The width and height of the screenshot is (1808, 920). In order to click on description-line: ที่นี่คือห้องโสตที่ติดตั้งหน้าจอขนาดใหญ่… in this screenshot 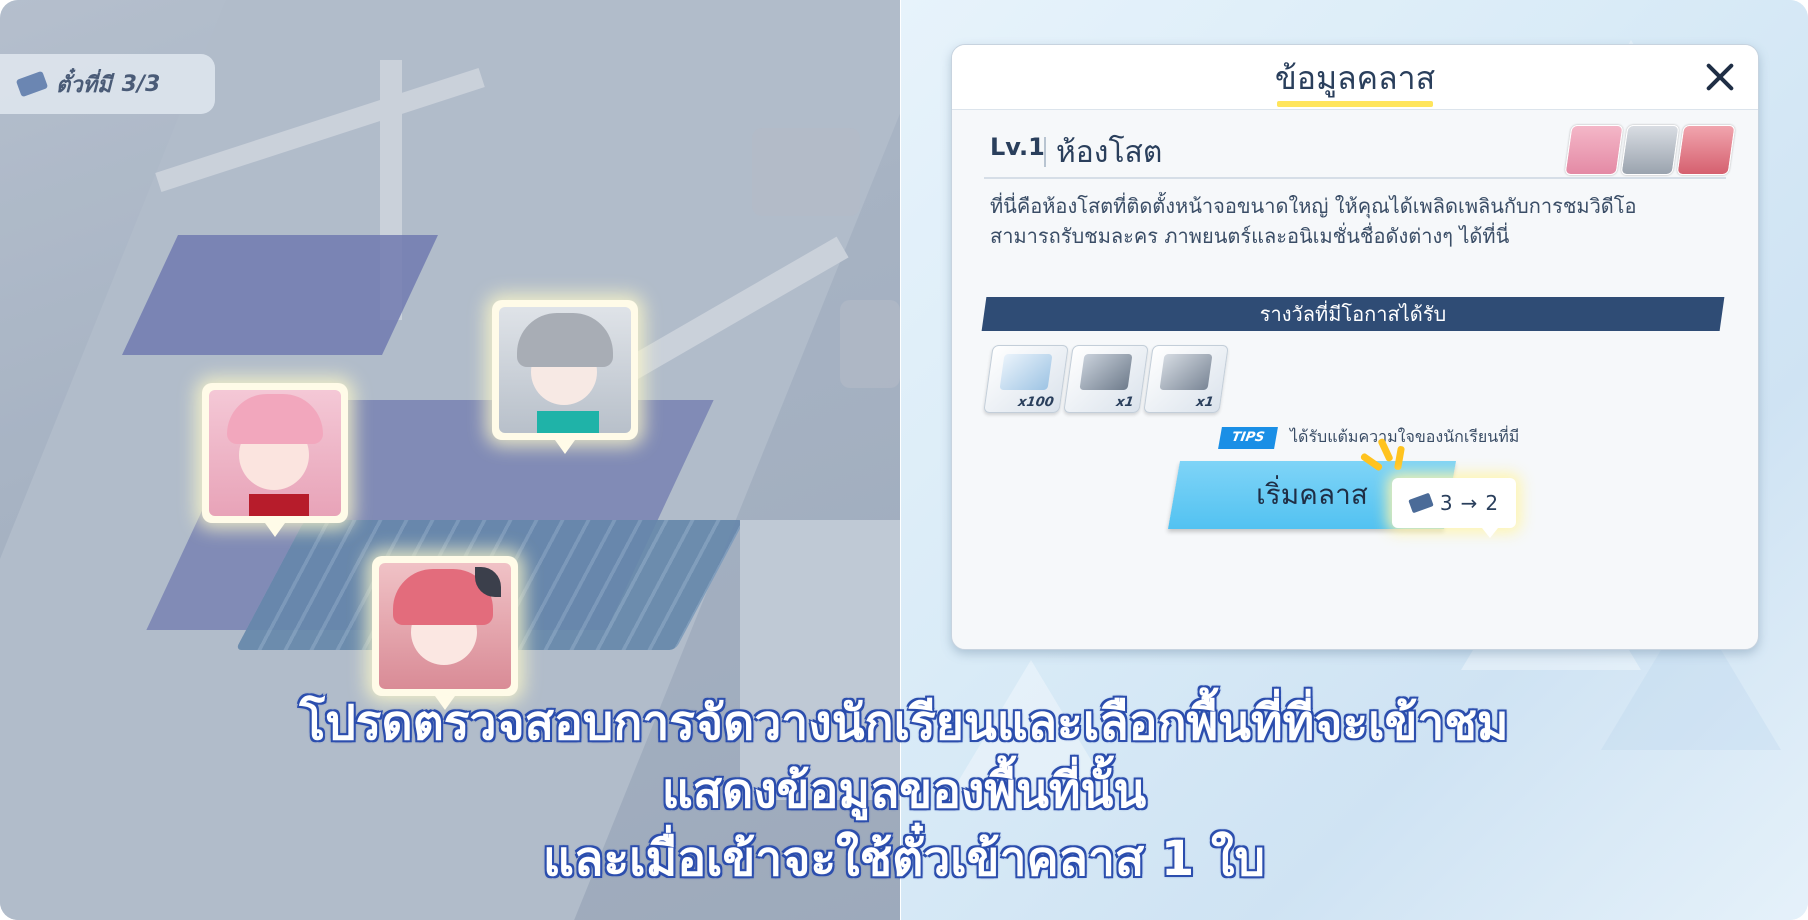, I will do `click(1313, 206)`.